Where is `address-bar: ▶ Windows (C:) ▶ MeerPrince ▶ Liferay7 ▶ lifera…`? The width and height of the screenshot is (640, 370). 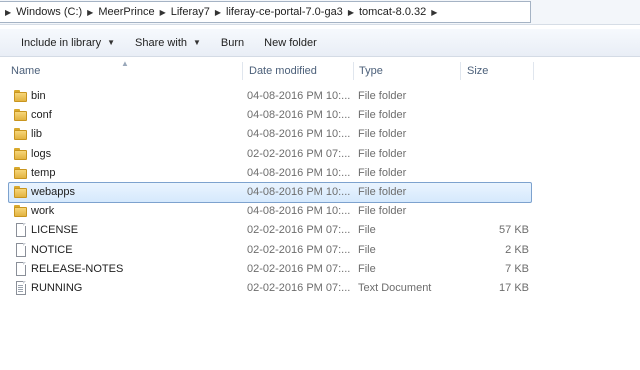
address-bar: ▶ Windows (C:) ▶ MeerPrince ▶ Liferay7 ▶ lifera… is located at coordinates (320, 12).